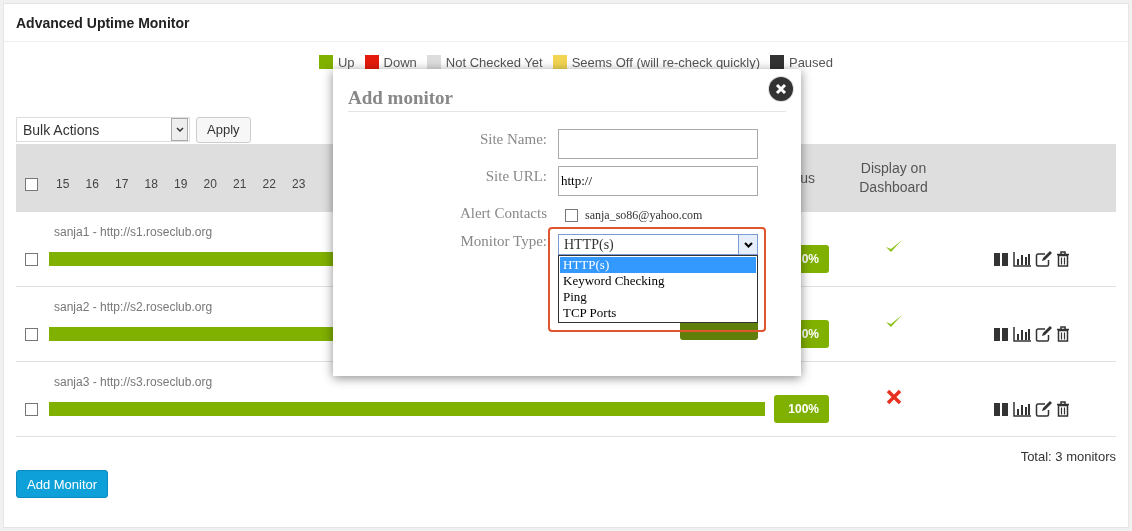 The width and height of the screenshot is (1132, 531). I want to click on legend-label: Down, so click(400, 62).